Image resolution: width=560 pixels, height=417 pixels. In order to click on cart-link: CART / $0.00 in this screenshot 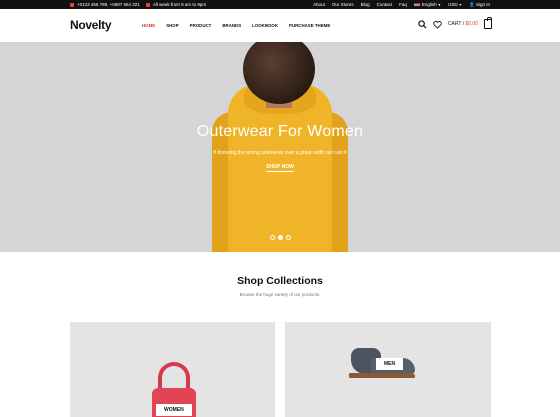, I will do `click(463, 24)`.